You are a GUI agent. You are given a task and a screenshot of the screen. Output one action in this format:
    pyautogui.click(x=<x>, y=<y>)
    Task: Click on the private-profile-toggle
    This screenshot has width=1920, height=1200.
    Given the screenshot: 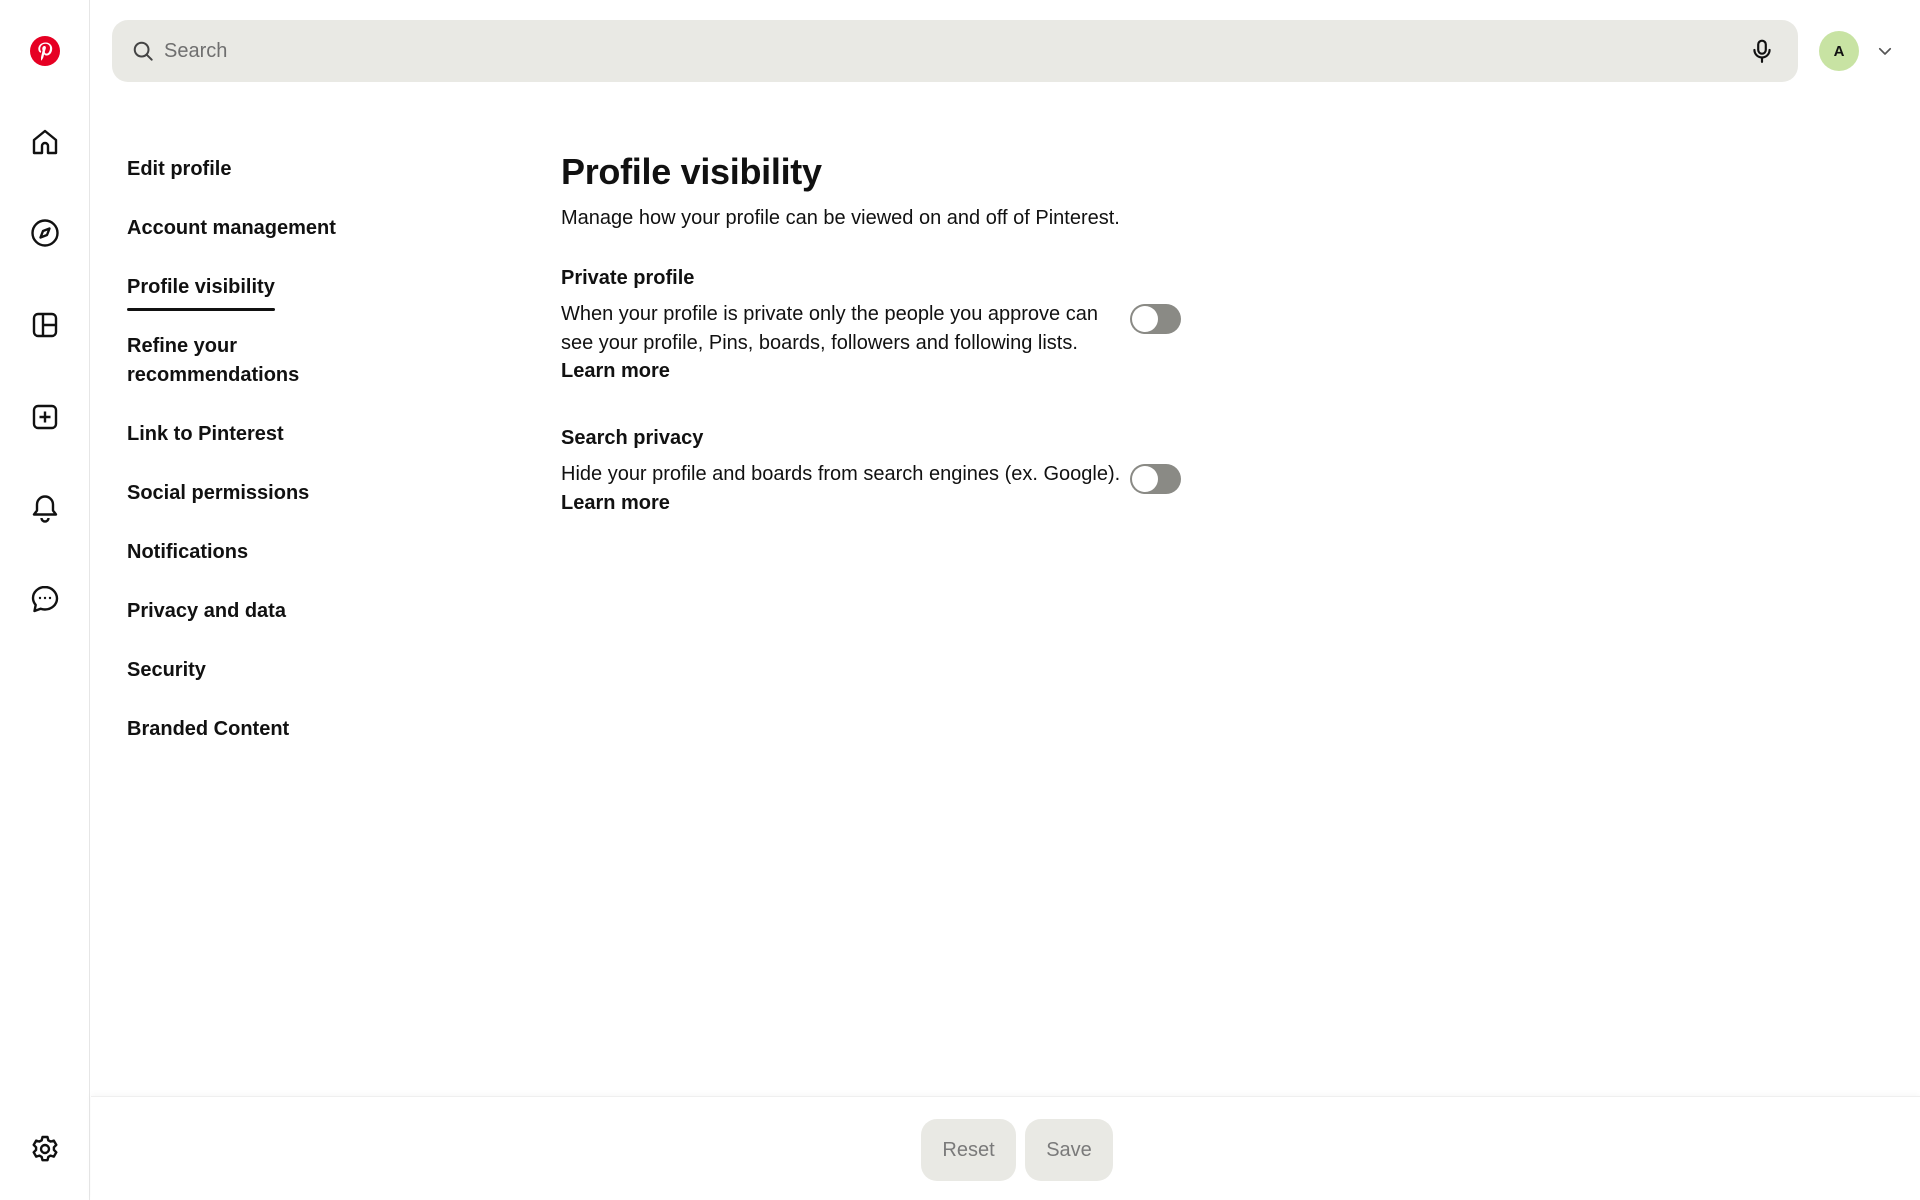 What is the action you would take?
    pyautogui.click(x=1155, y=319)
    